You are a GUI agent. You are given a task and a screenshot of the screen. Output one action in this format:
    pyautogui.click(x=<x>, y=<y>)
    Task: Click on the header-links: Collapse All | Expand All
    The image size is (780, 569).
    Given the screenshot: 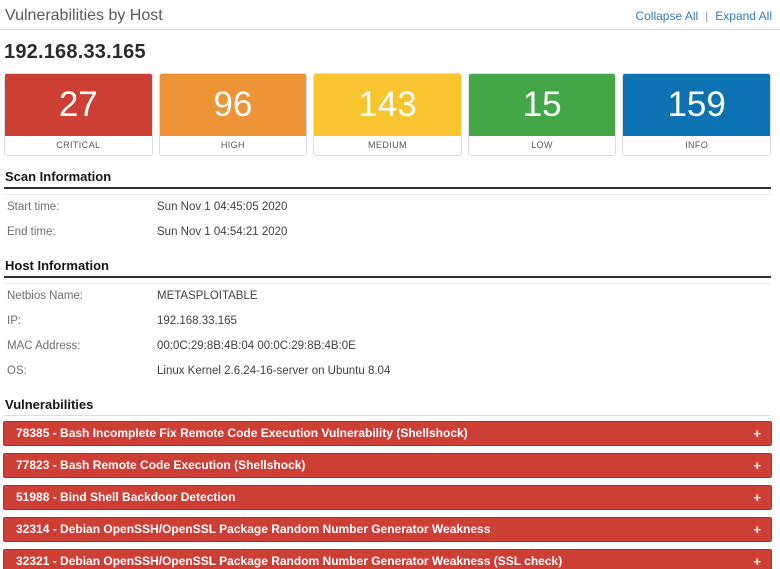 What is the action you would take?
    pyautogui.click(x=703, y=16)
    